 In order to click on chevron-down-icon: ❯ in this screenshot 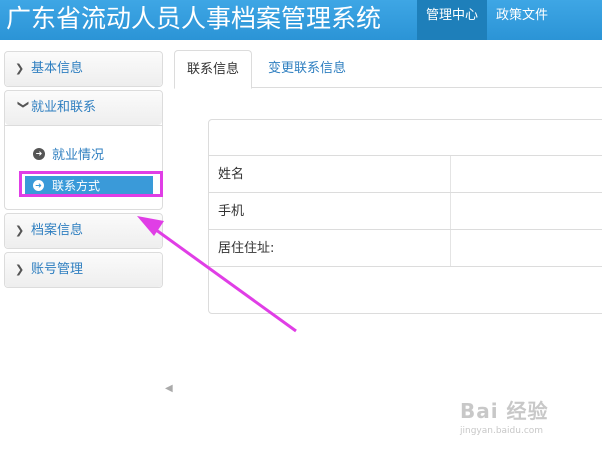, I will do `click(23, 105)`.